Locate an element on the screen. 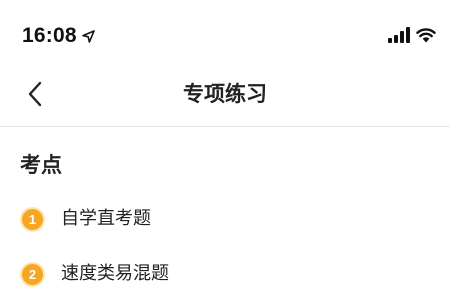 The width and height of the screenshot is (450, 300). page-title: 专项练习 is located at coordinates (225, 94).